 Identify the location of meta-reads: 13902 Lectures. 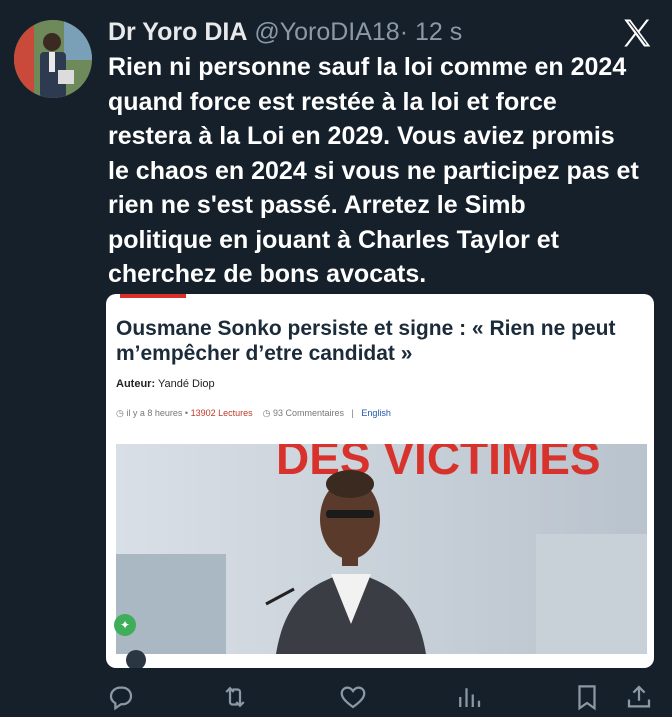
(221, 413).